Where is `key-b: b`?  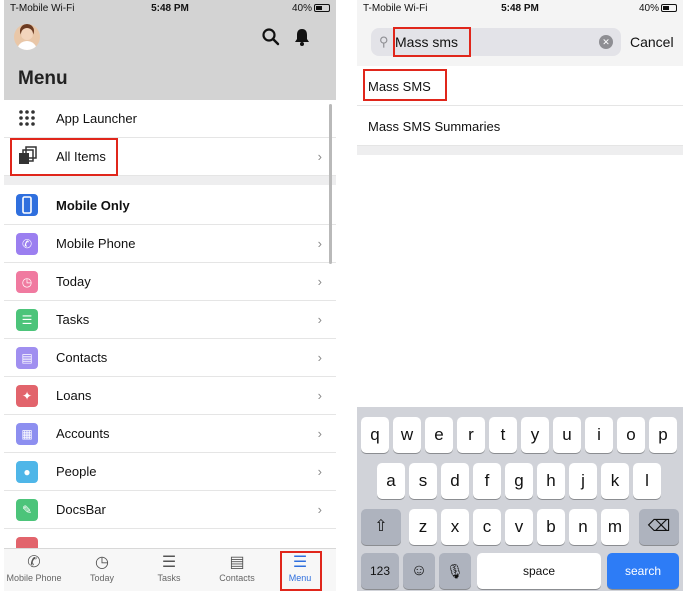
key-b: b is located at coordinates (551, 527).